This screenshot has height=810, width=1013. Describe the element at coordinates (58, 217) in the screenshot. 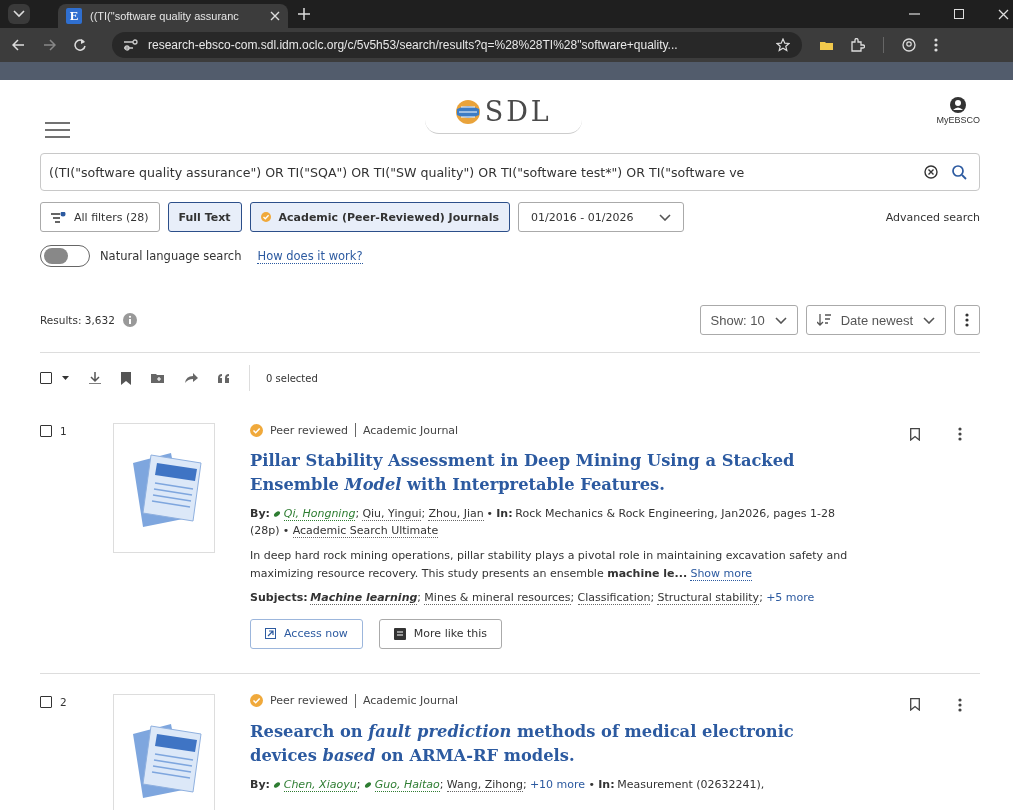

I see `filter-icon` at that location.